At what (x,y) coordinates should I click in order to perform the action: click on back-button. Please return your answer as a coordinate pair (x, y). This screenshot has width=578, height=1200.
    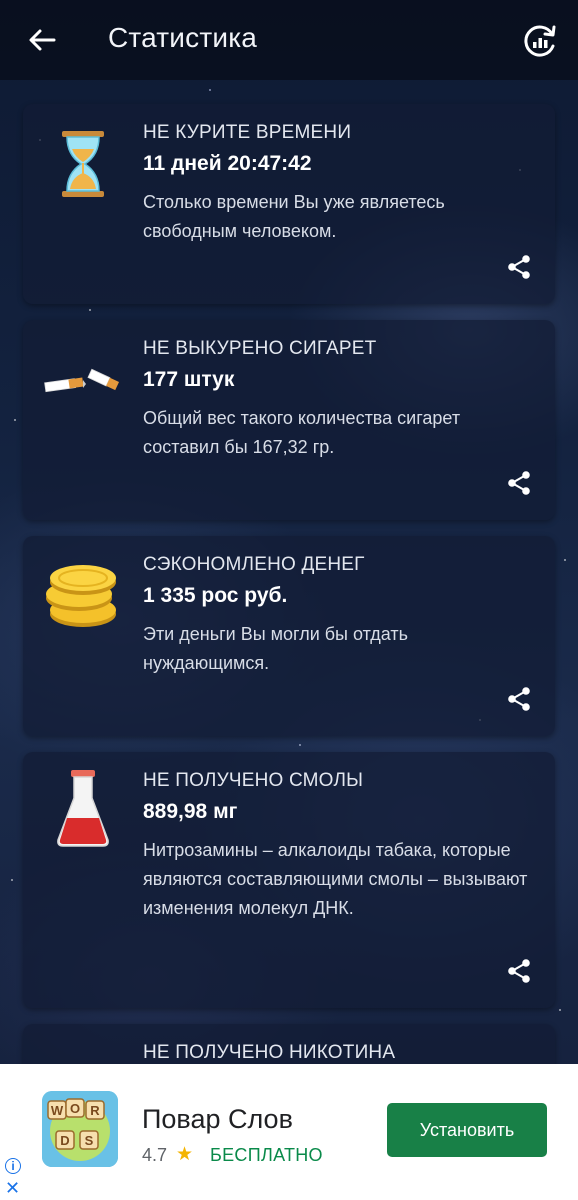
    Looking at the image, I should click on (42, 40).